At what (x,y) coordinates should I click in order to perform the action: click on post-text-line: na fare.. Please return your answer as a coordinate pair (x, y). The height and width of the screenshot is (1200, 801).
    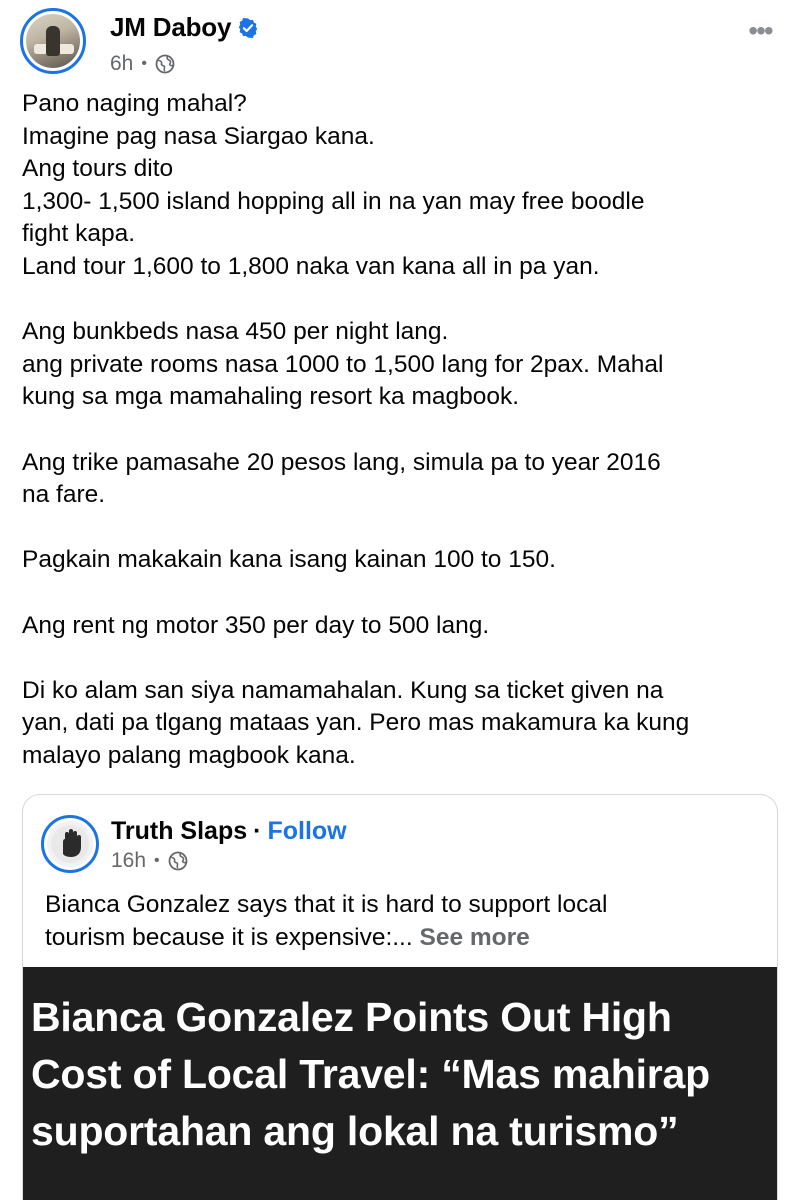
    Looking at the image, I should click on (64, 495).